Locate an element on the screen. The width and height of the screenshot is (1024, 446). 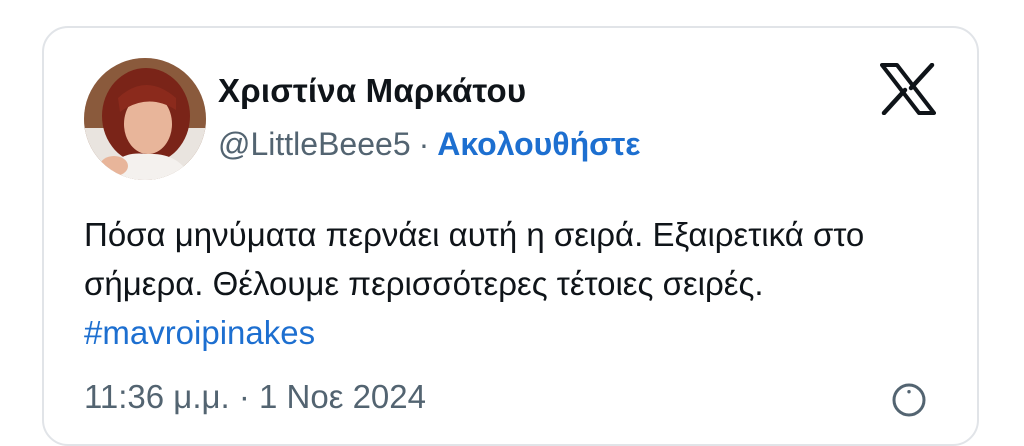
author-handle: @LittleBeee5 is located at coordinates (314, 144).